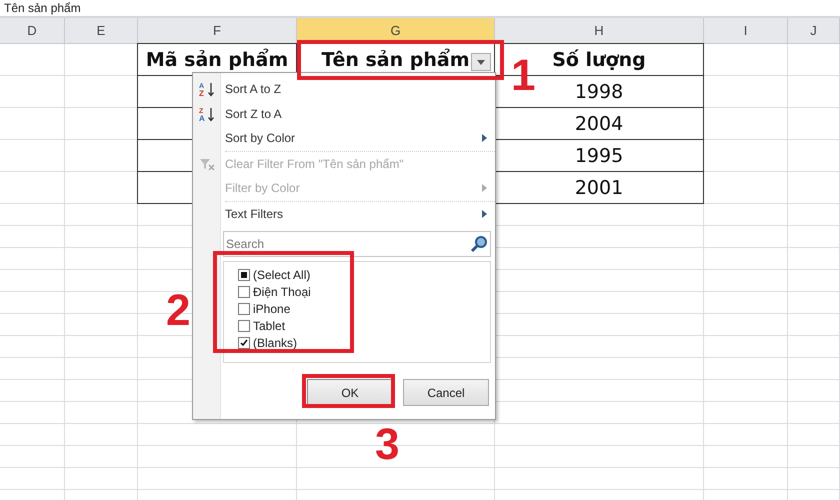 This screenshot has width=840, height=500. Describe the element at coordinates (101, 31) in the screenshot. I see `column-header: E` at that location.